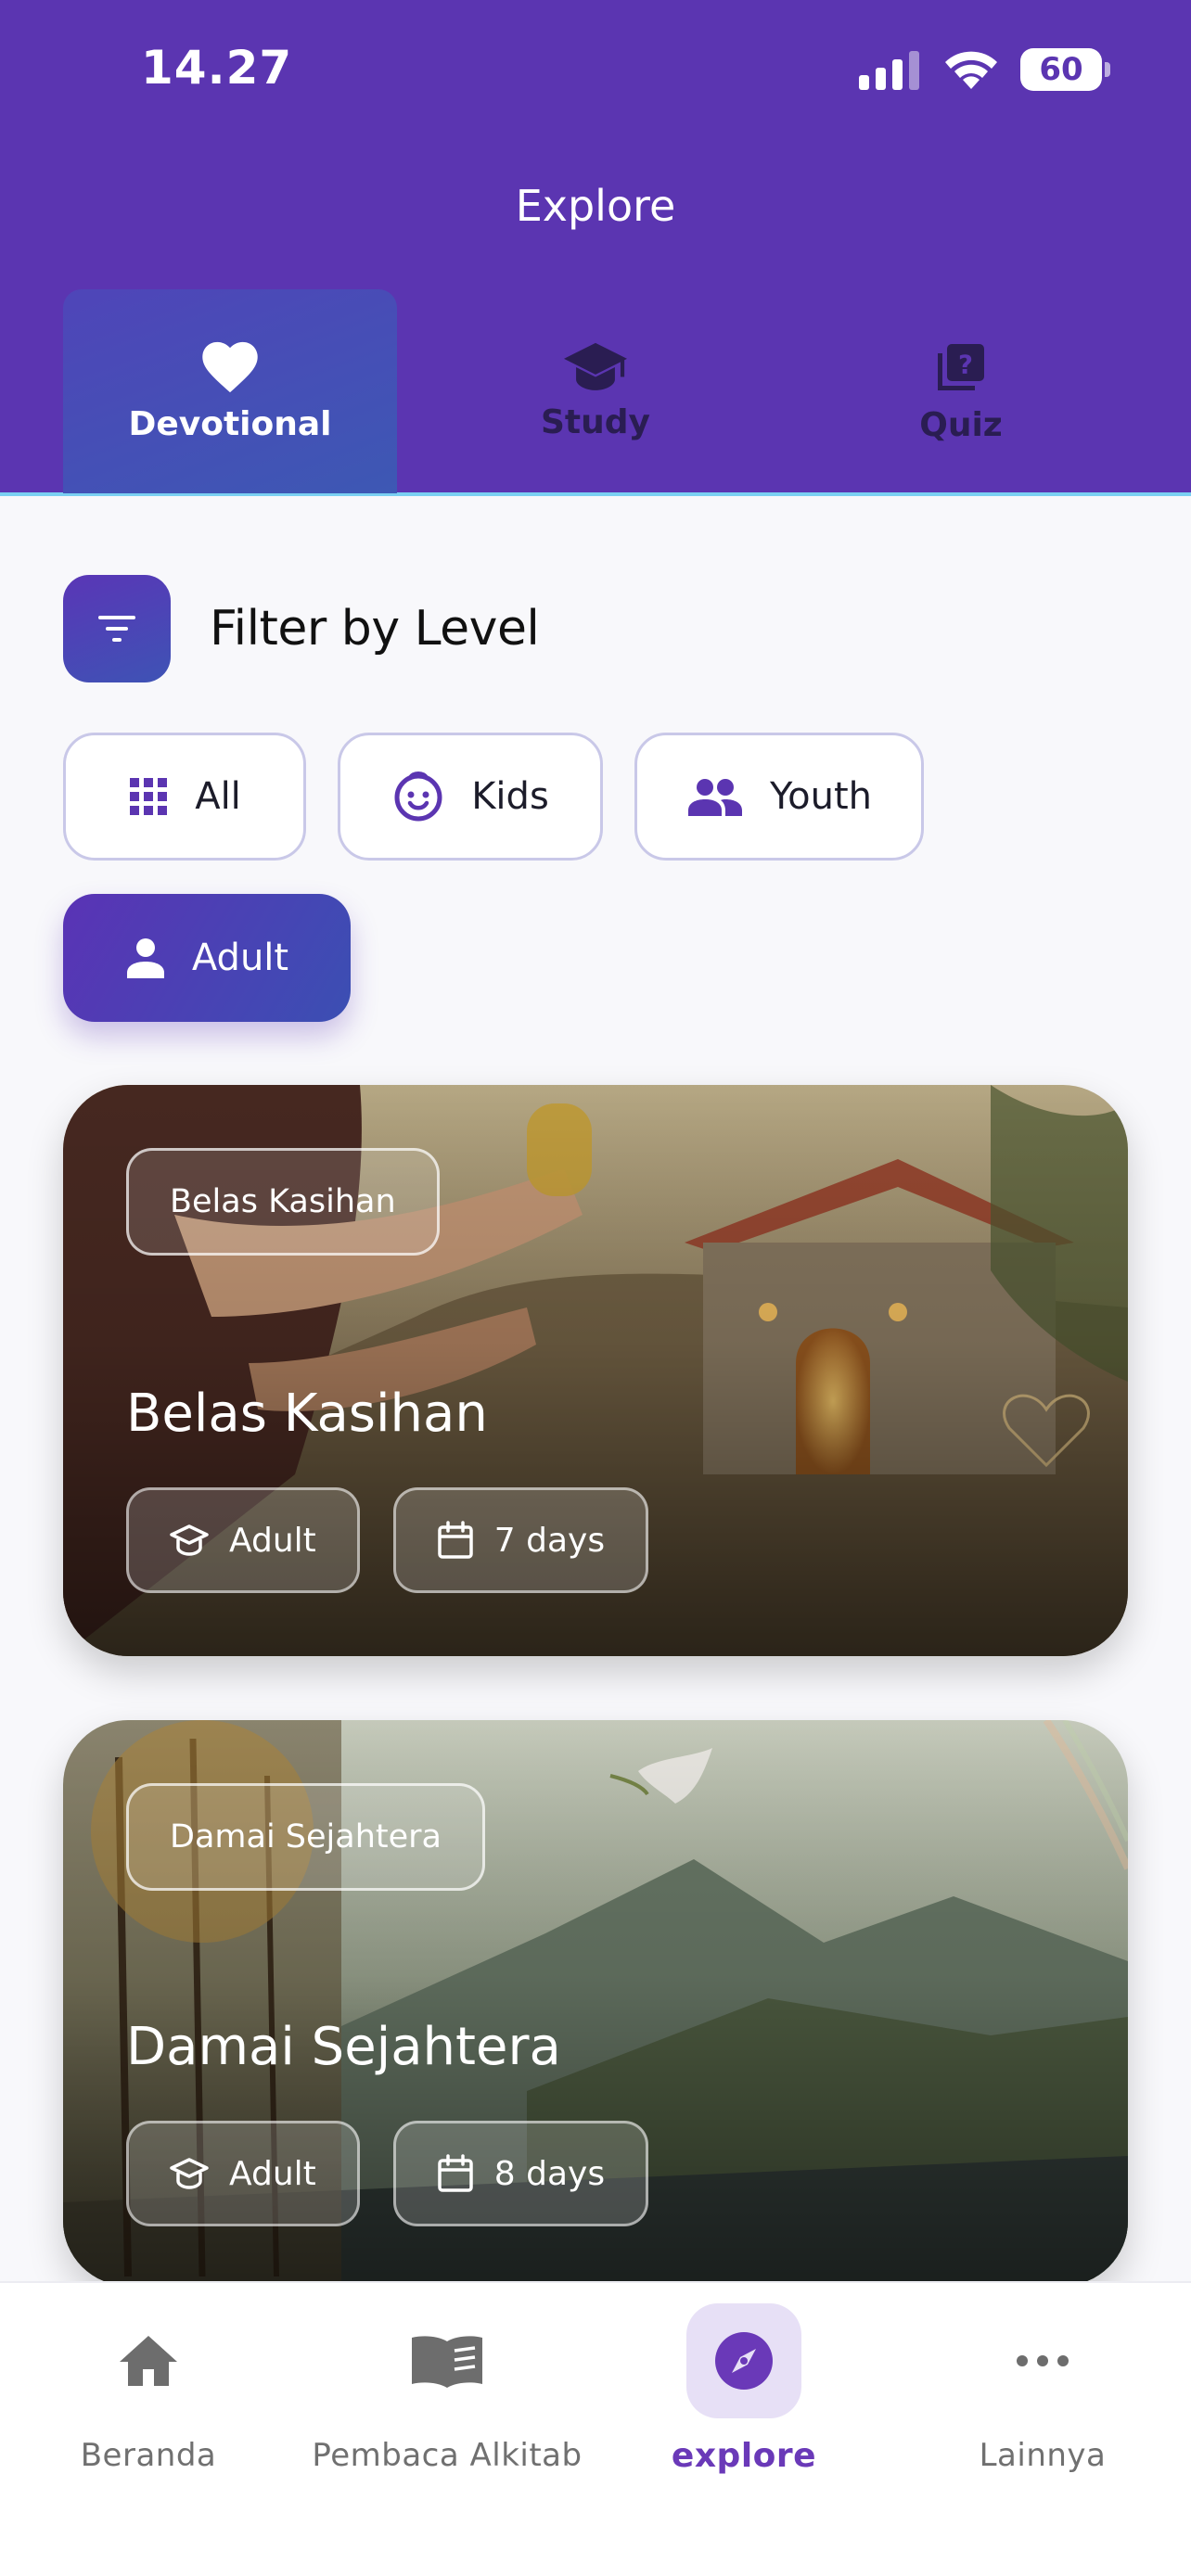 The width and height of the screenshot is (1191, 2576). I want to click on filter-icon, so click(116, 629).